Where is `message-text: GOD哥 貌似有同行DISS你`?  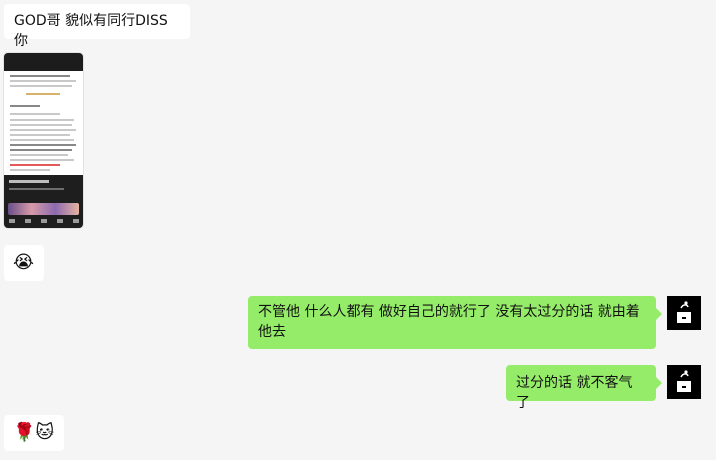
message-text: GOD哥 貌似有同行DISS你 is located at coordinates (91, 31).